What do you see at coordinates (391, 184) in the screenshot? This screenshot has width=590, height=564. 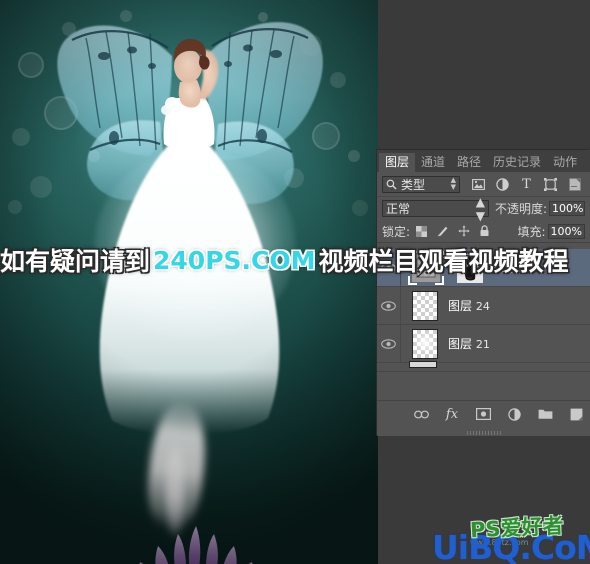 I see `magnifier-icon` at bounding box center [391, 184].